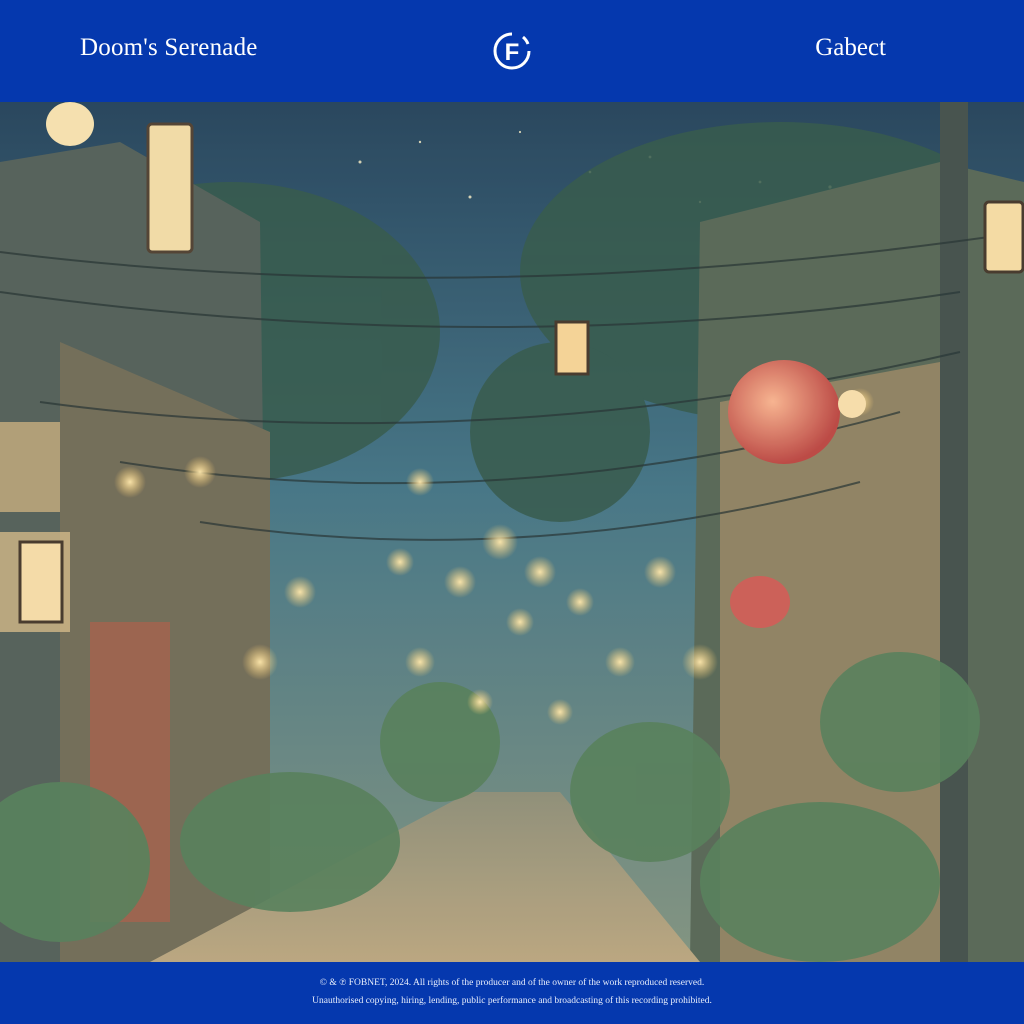 Image resolution: width=1024 pixels, height=1024 pixels. I want to click on logo-letter: F, so click(512, 52).